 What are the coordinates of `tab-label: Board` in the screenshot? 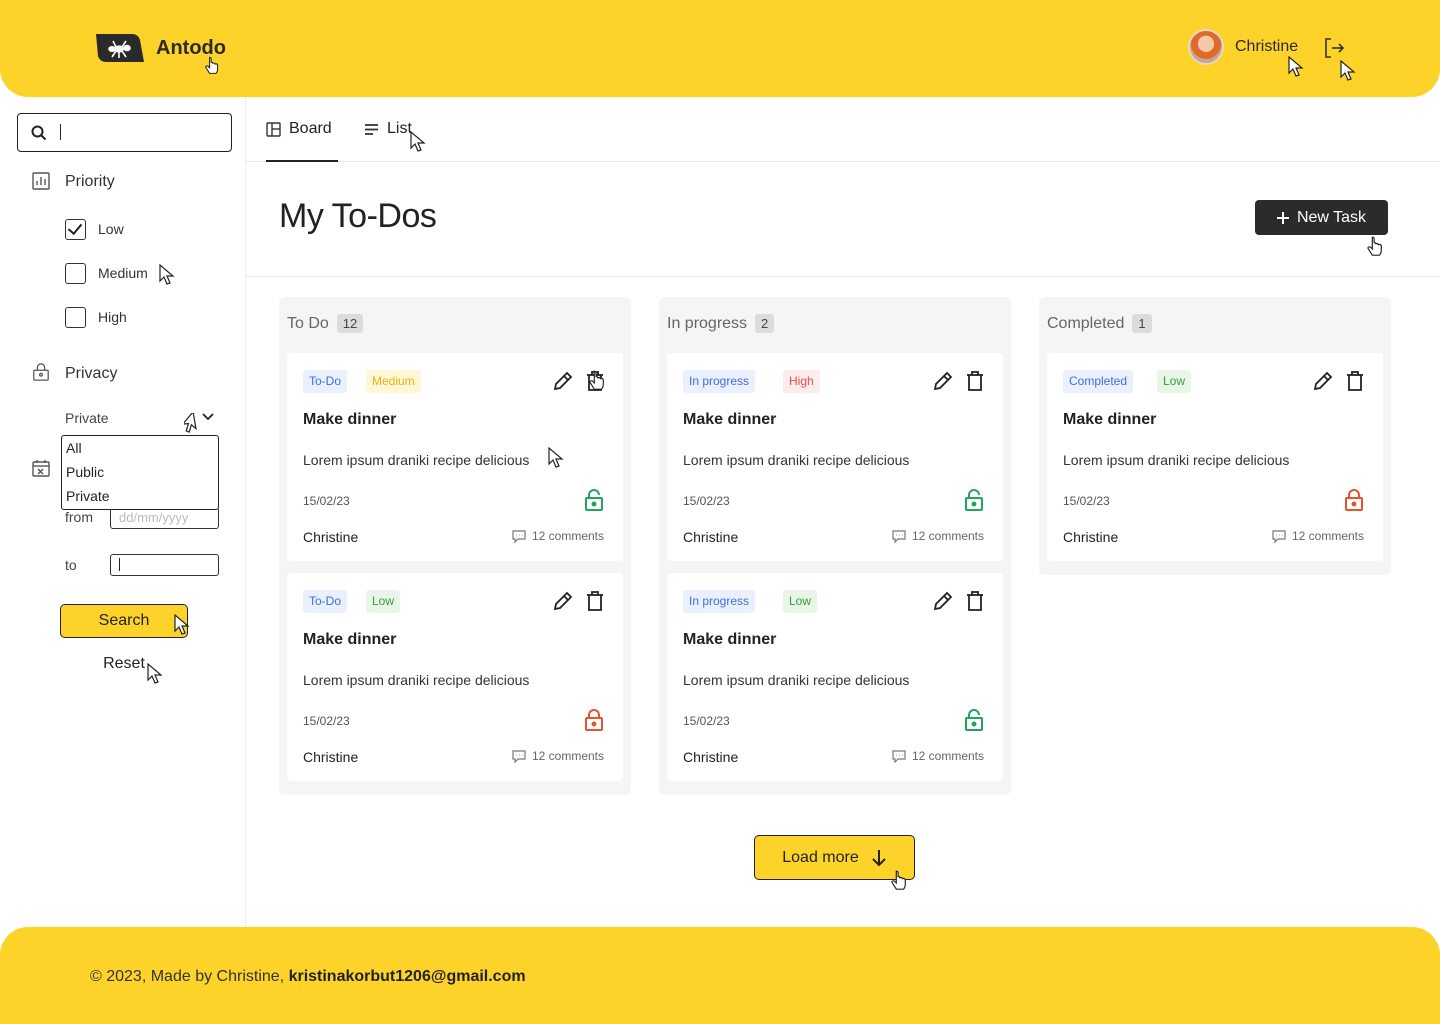 It's located at (310, 128).